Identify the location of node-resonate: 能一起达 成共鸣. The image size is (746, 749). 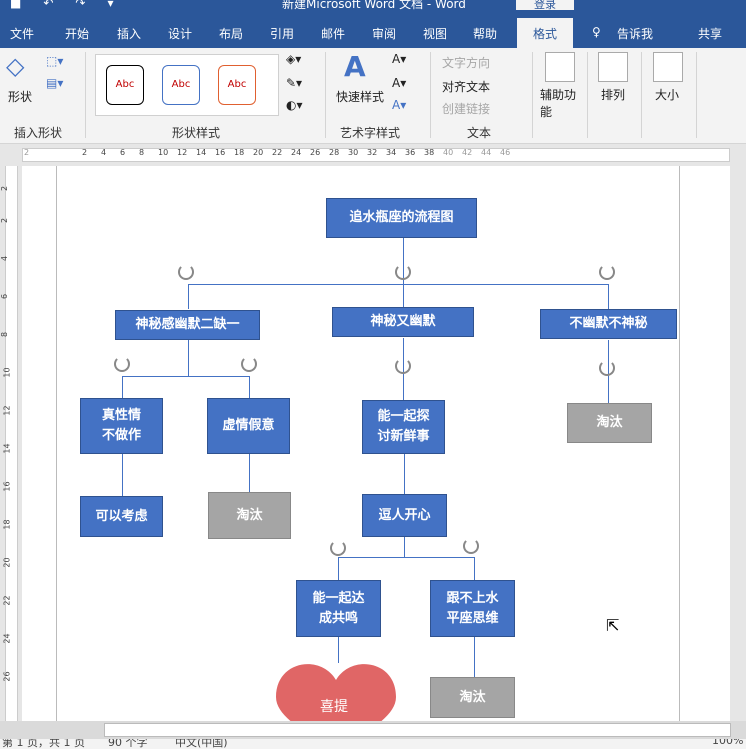
(338, 608).